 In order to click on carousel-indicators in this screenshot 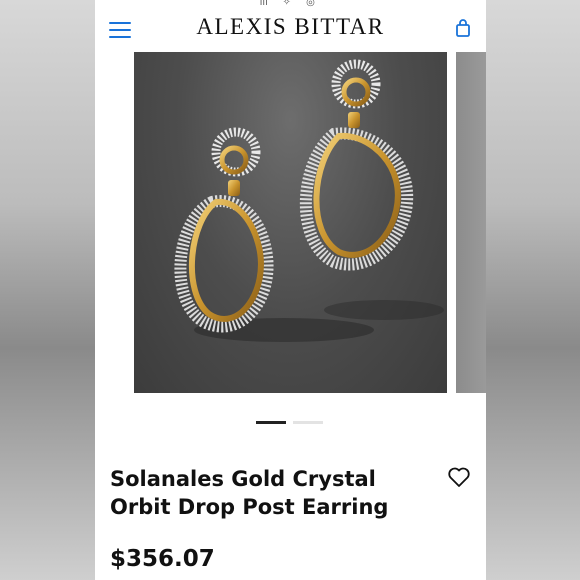, I will do `click(290, 423)`.